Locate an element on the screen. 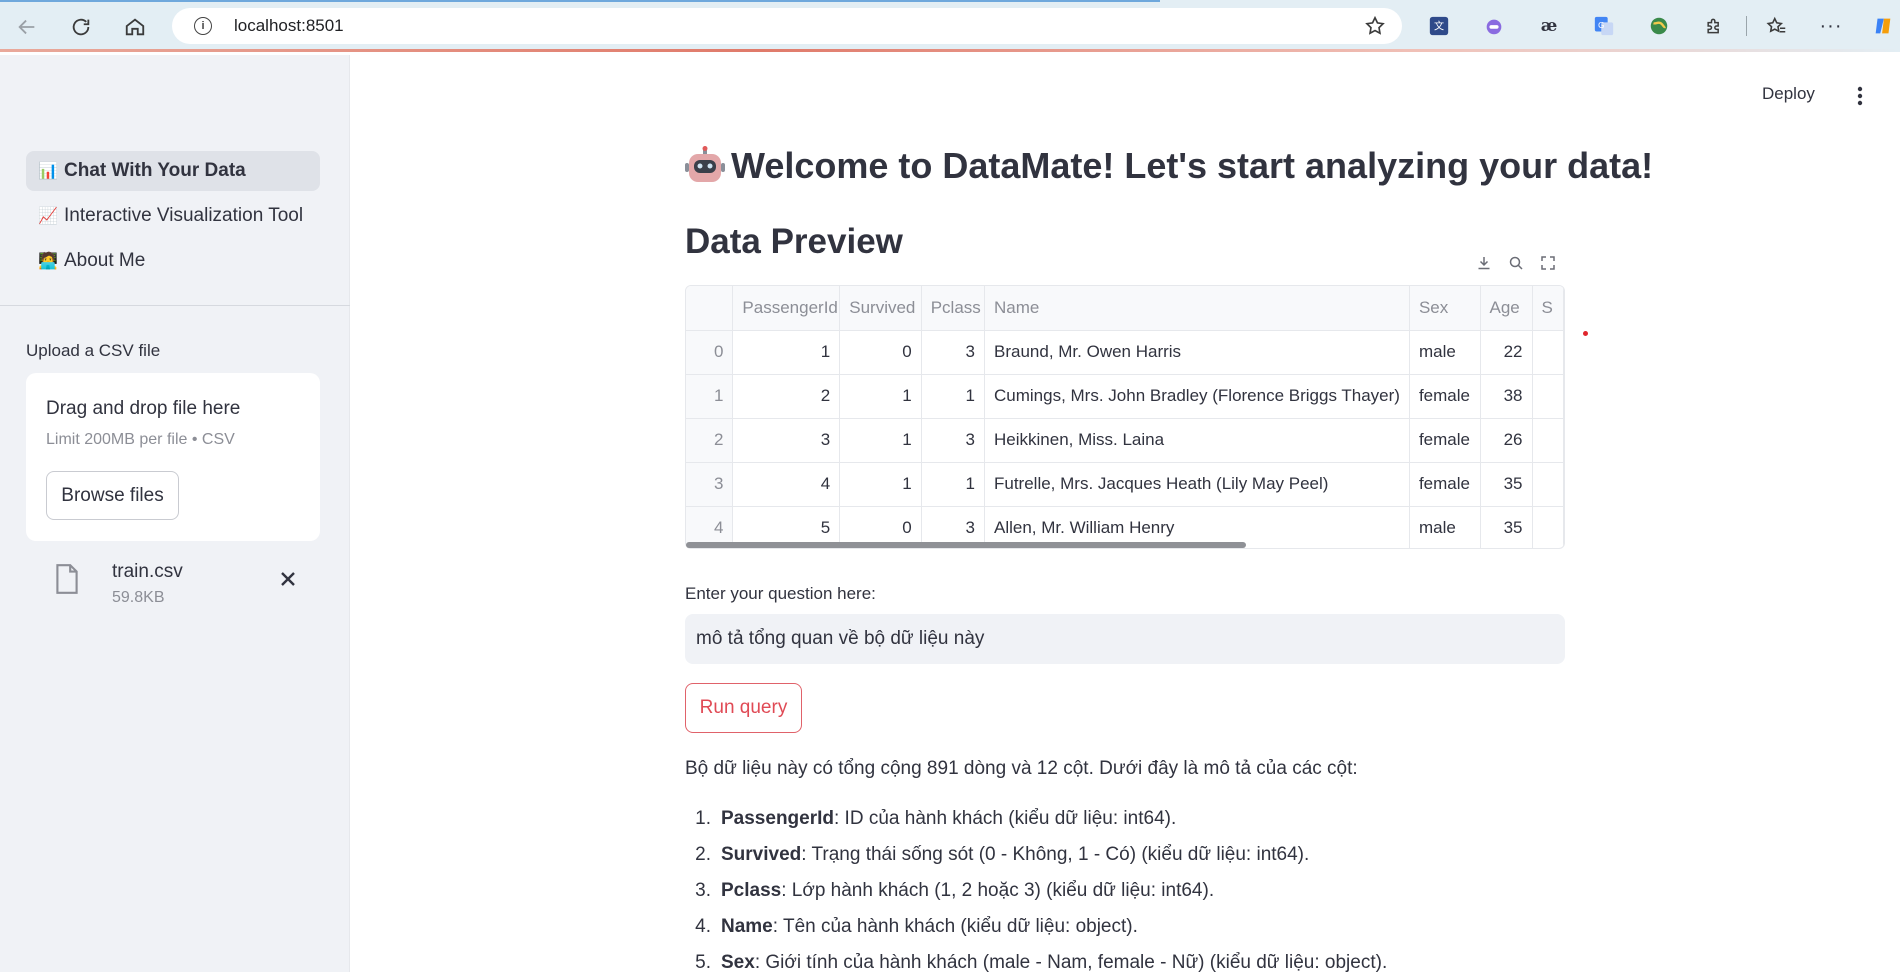  list-item-term: Survived is located at coordinates (761, 854).